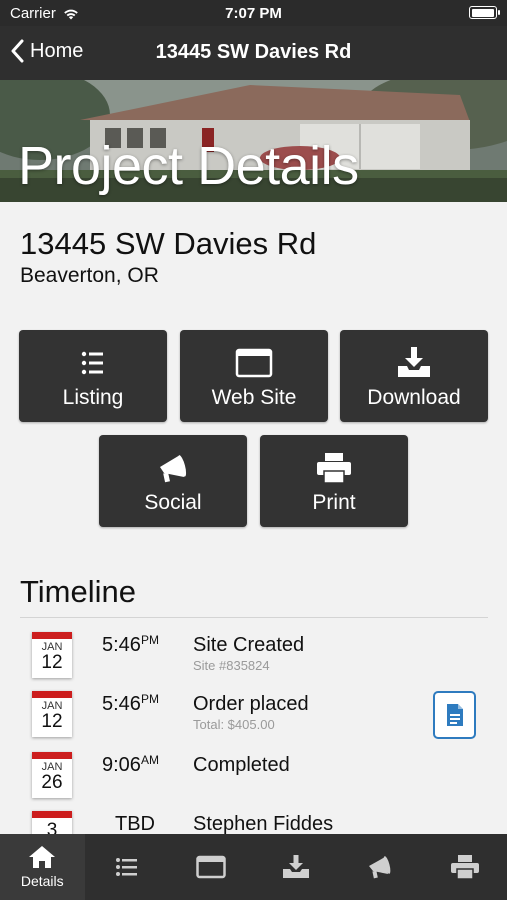 The height and width of the screenshot is (900, 507). What do you see at coordinates (253, 53) in the screenshot?
I see `navigation-bar: Home 13445 SW Davies Rd` at bounding box center [253, 53].